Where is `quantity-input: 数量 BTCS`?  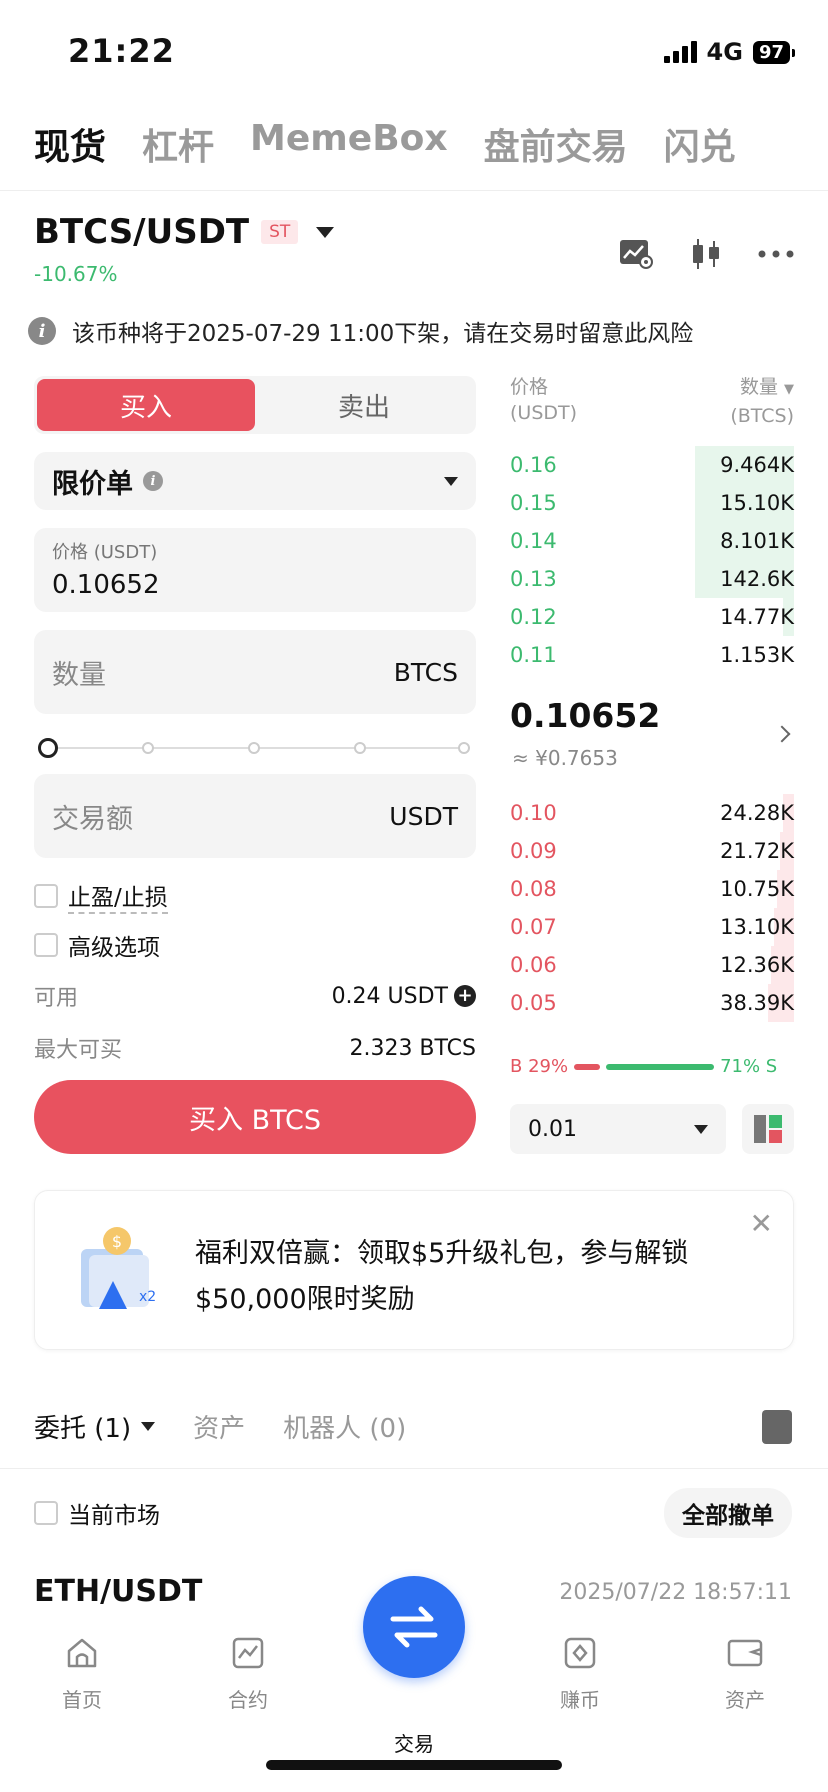
quantity-input: 数量 BTCS is located at coordinates (255, 672).